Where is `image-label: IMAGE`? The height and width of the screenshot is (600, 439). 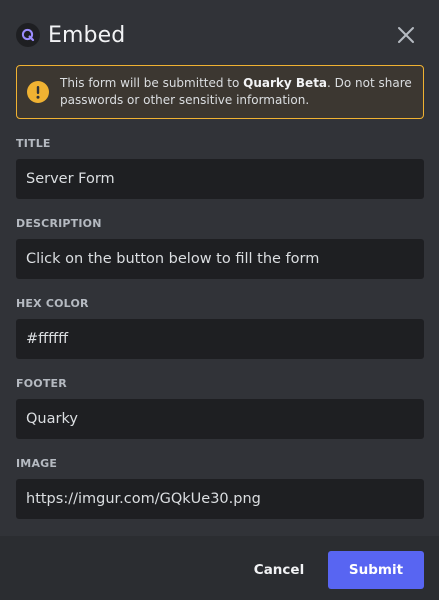 image-label: IMAGE is located at coordinates (37, 463).